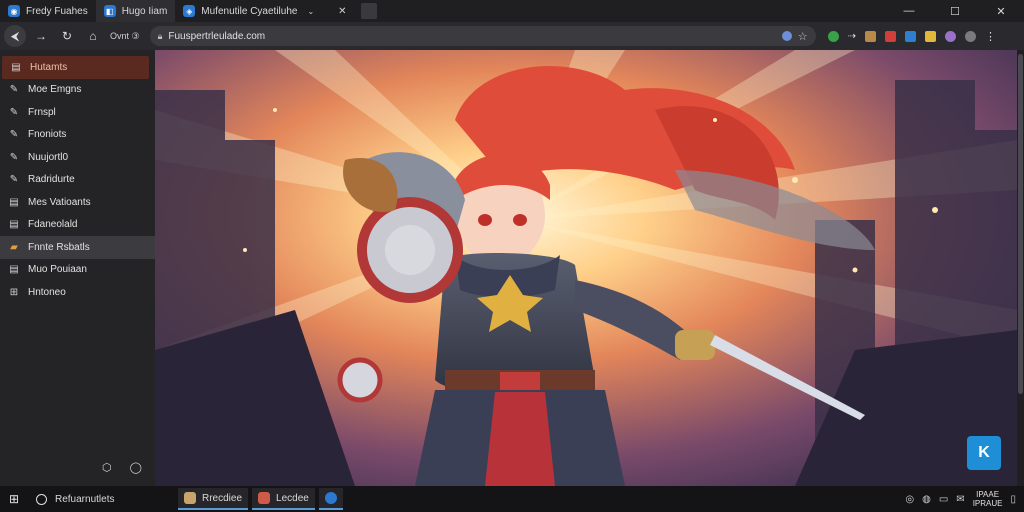 Image resolution: width=1024 pixels, height=512 pixels. What do you see at coordinates (926, 499) in the screenshot?
I see `volume-icon: ◍` at bounding box center [926, 499].